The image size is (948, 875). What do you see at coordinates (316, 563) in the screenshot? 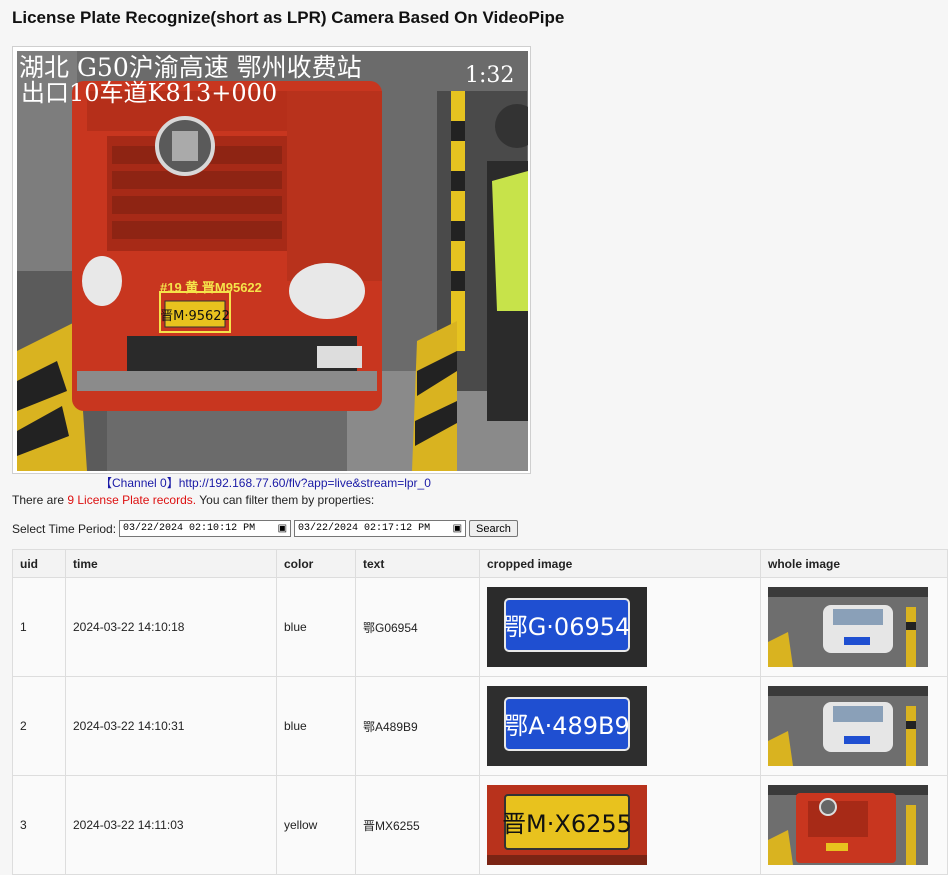
I see `header-color: color` at bounding box center [316, 563].